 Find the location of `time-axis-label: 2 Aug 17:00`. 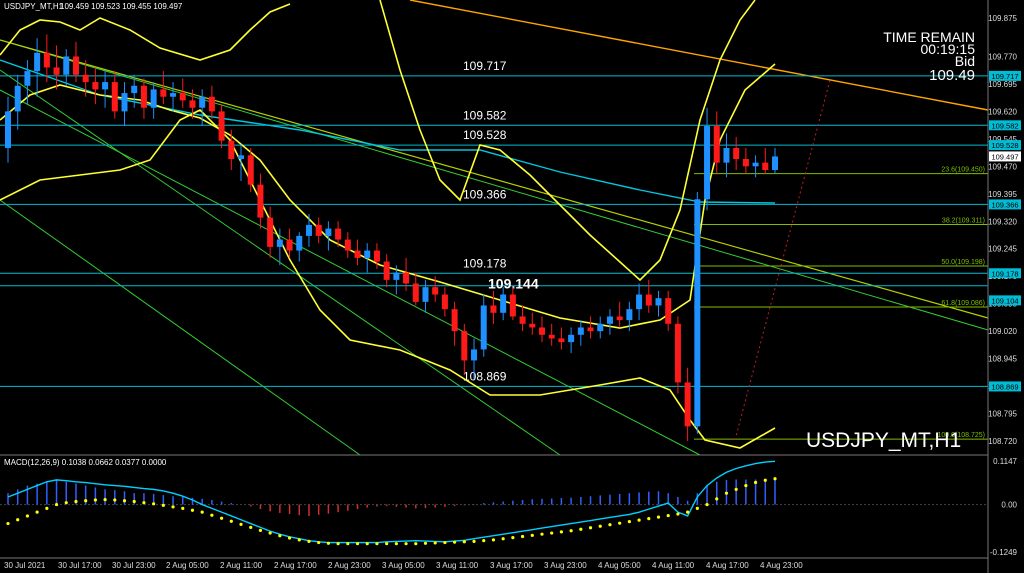

time-axis-label: 2 Aug 17:00 is located at coordinates (295, 565).